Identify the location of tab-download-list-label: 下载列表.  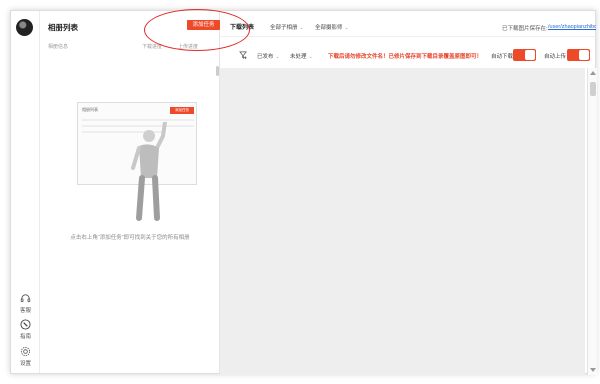
(242, 28).